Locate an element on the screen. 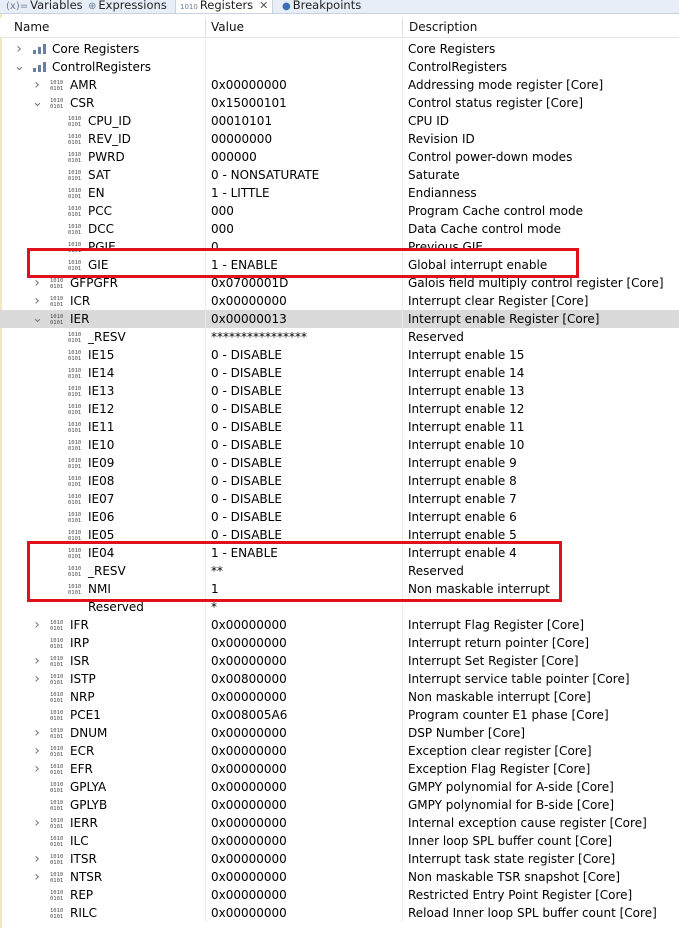 Image resolution: width=679 pixels, height=928 pixels. table-row: 1010 0101 REV_ID 00000000 Revision ID is located at coordinates (339, 139).